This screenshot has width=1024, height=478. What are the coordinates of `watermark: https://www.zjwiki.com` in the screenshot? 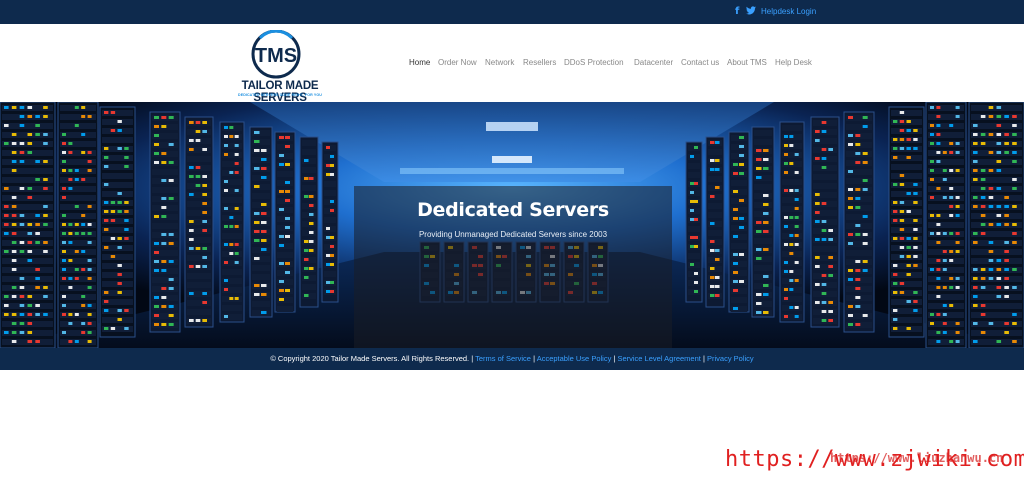 It's located at (874, 459).